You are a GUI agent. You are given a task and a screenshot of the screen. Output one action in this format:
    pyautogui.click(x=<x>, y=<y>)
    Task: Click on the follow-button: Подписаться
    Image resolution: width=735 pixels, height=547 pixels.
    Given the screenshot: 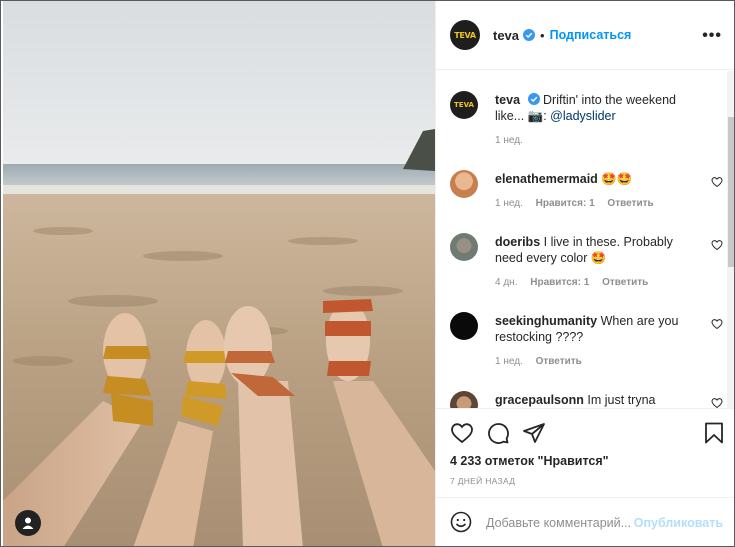 What is the action you would take?
    pyautogui.click(x=591, y=35)
    